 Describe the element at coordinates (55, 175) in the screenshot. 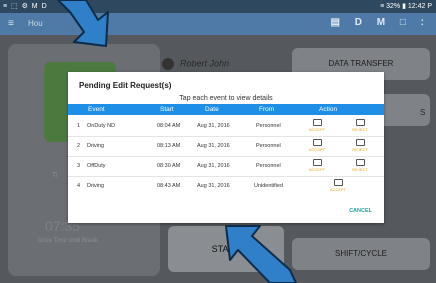

I see `time-label-truncated: Ti` at that location.